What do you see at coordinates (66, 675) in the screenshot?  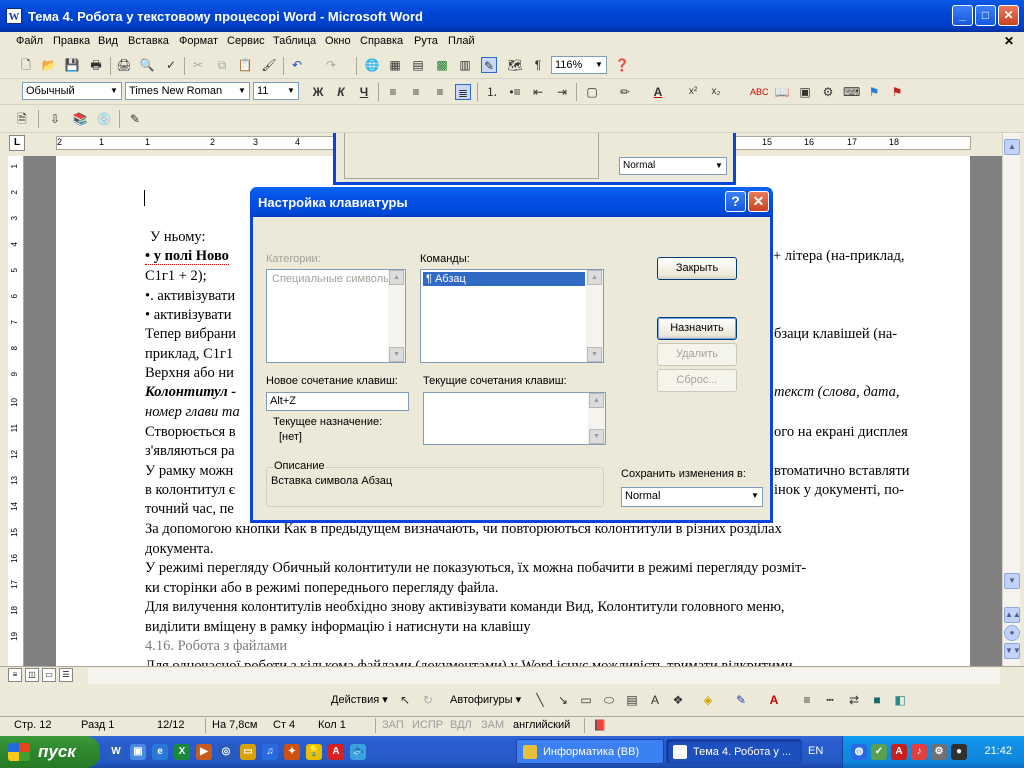 I see `outline-view-icon: ☰` at bounding box center [66, 675].